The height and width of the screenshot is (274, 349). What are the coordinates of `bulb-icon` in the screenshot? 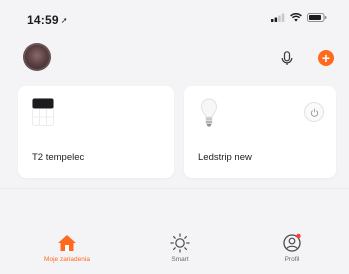 It's located at (209, 112).